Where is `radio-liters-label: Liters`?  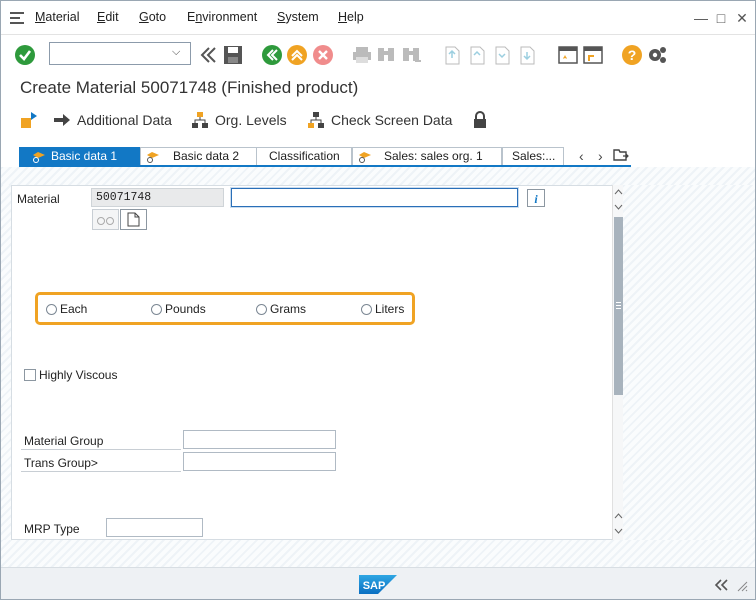 radio-liters-label: Liters is located at coordinates (390, 309).